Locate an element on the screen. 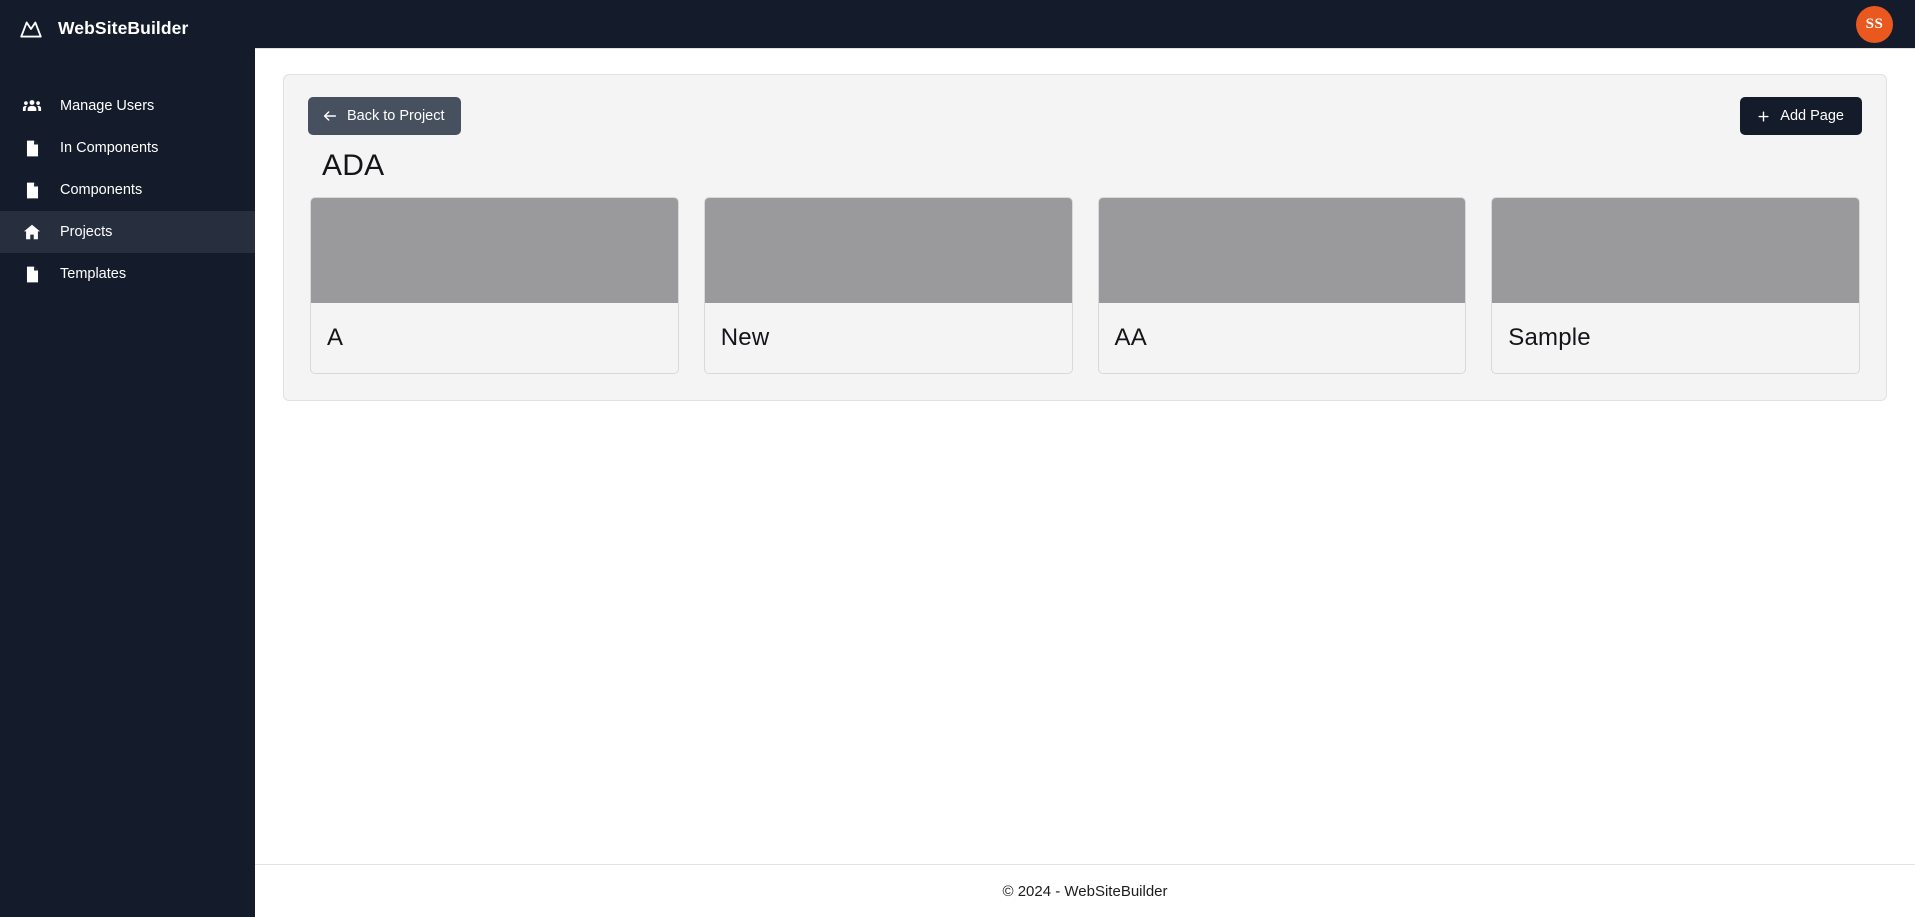 The image size is (1915, 917). page-card: New is located at coordinates (888, 285).